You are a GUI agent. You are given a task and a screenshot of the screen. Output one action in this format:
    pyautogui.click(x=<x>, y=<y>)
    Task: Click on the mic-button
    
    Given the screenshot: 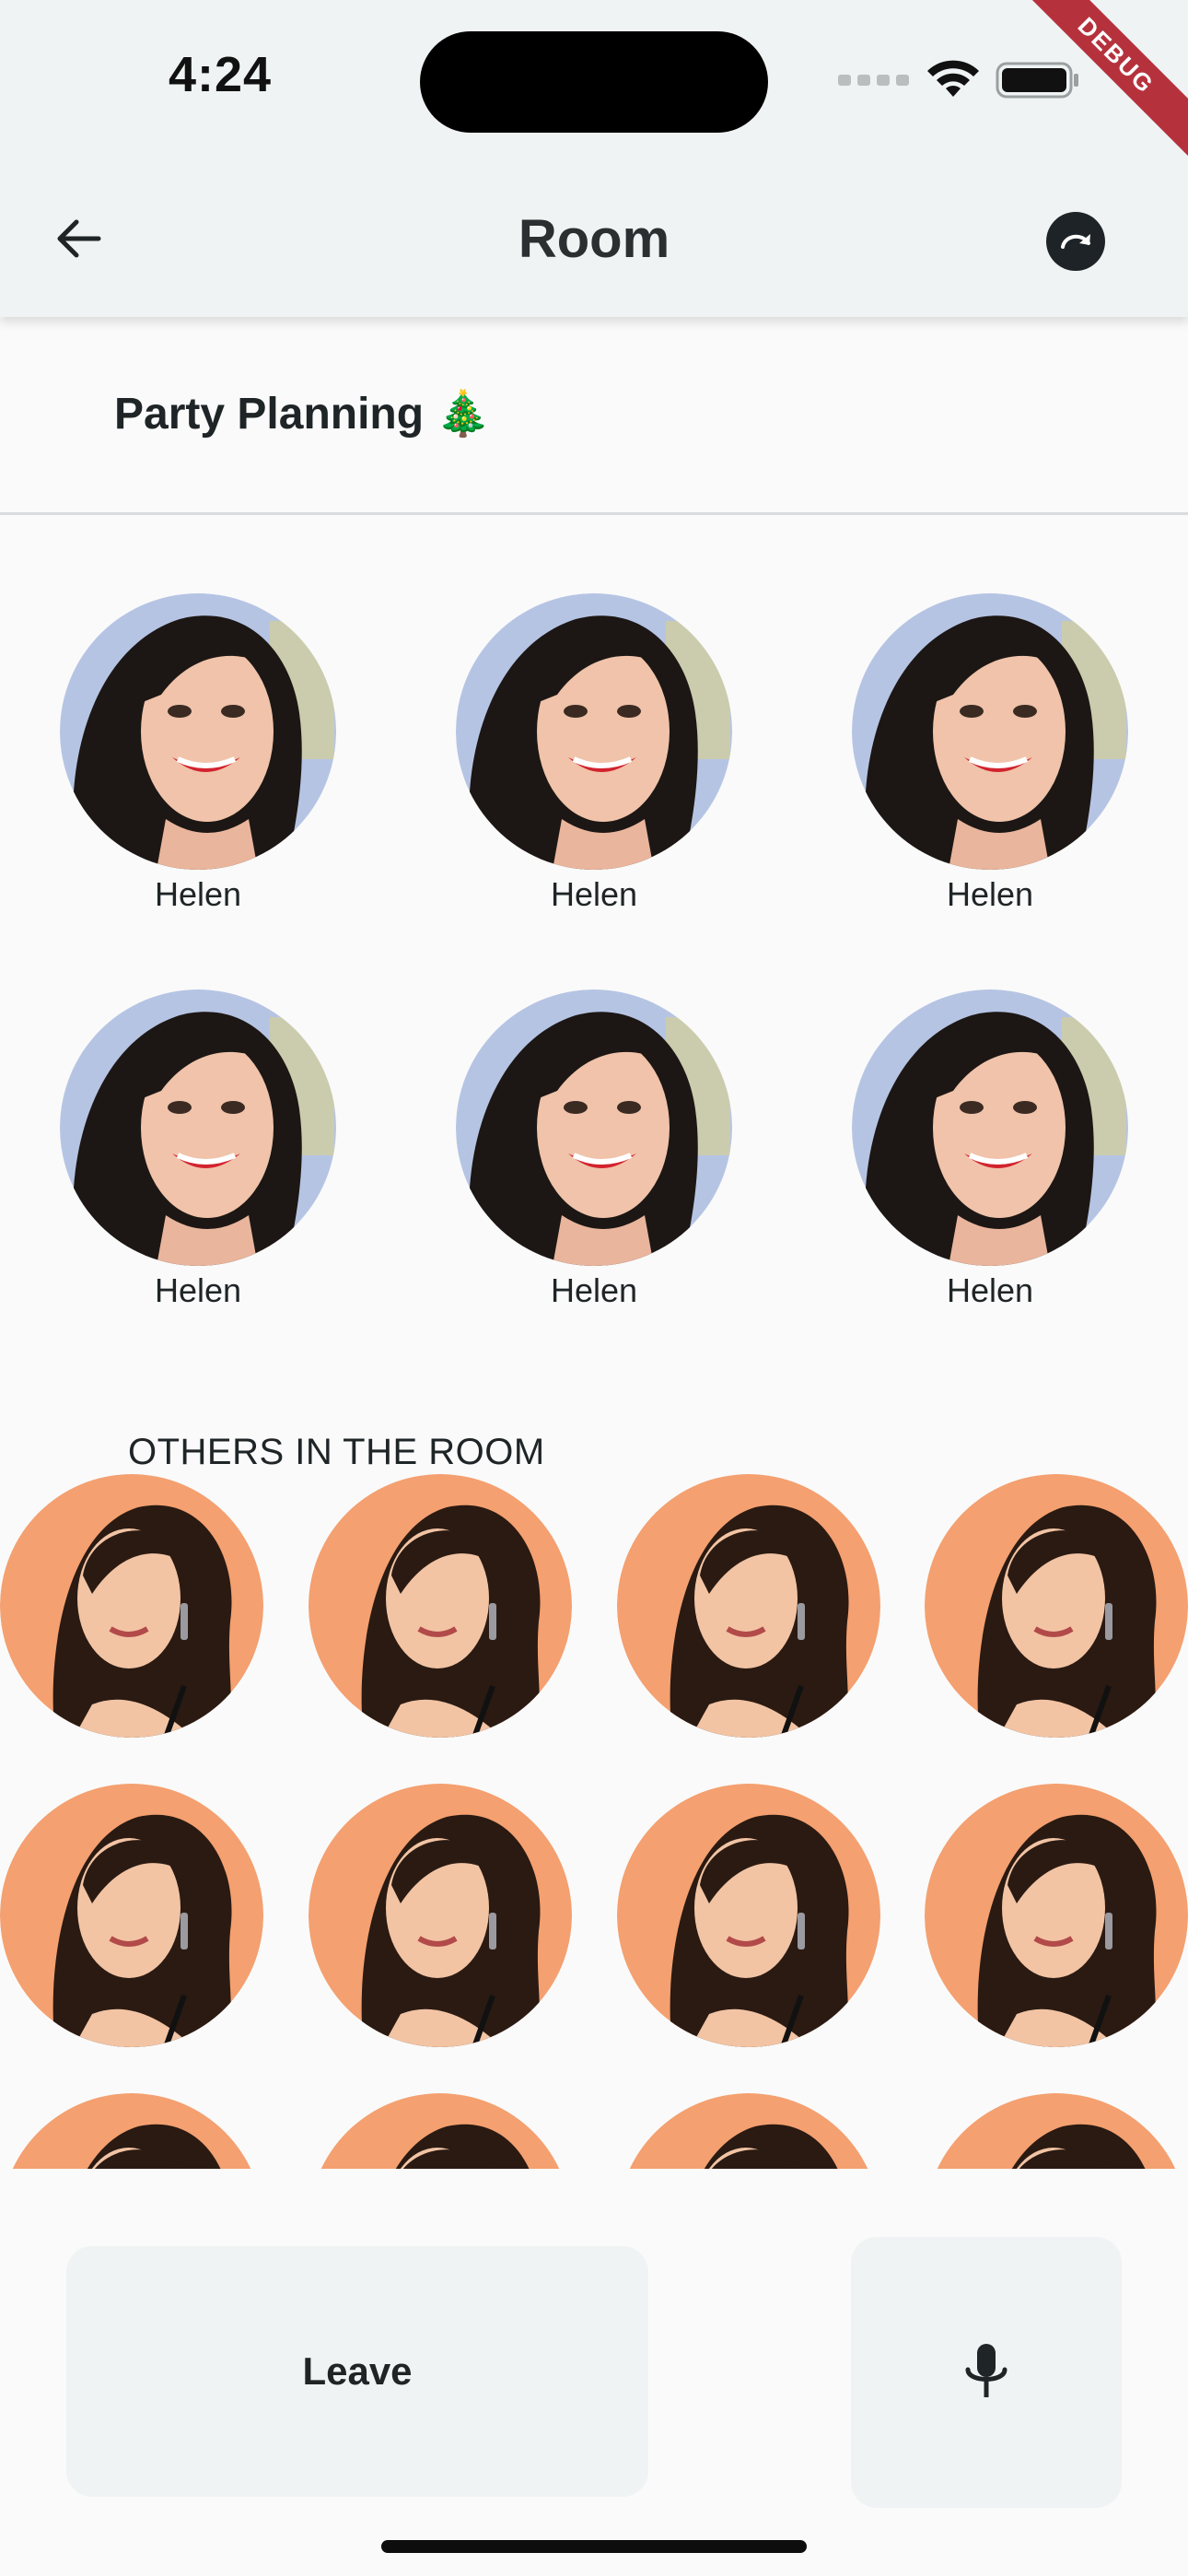 What is the action you would take?
    pyautogui.click(x=986, y=2372)
    